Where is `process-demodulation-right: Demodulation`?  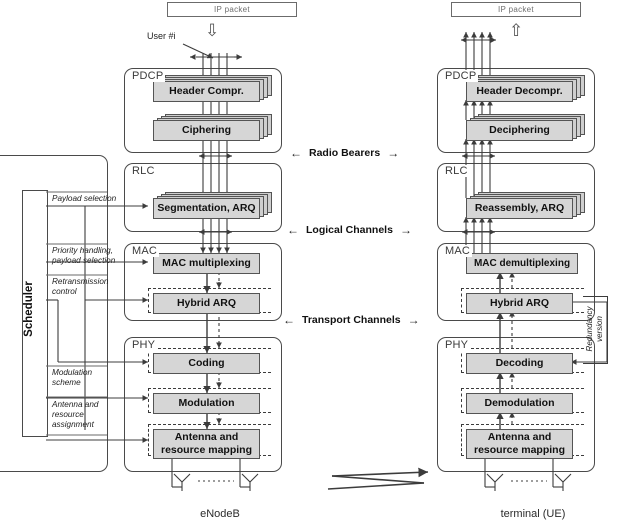
process-demodulation-right: Demodulation is located at coordinates (519, 403).